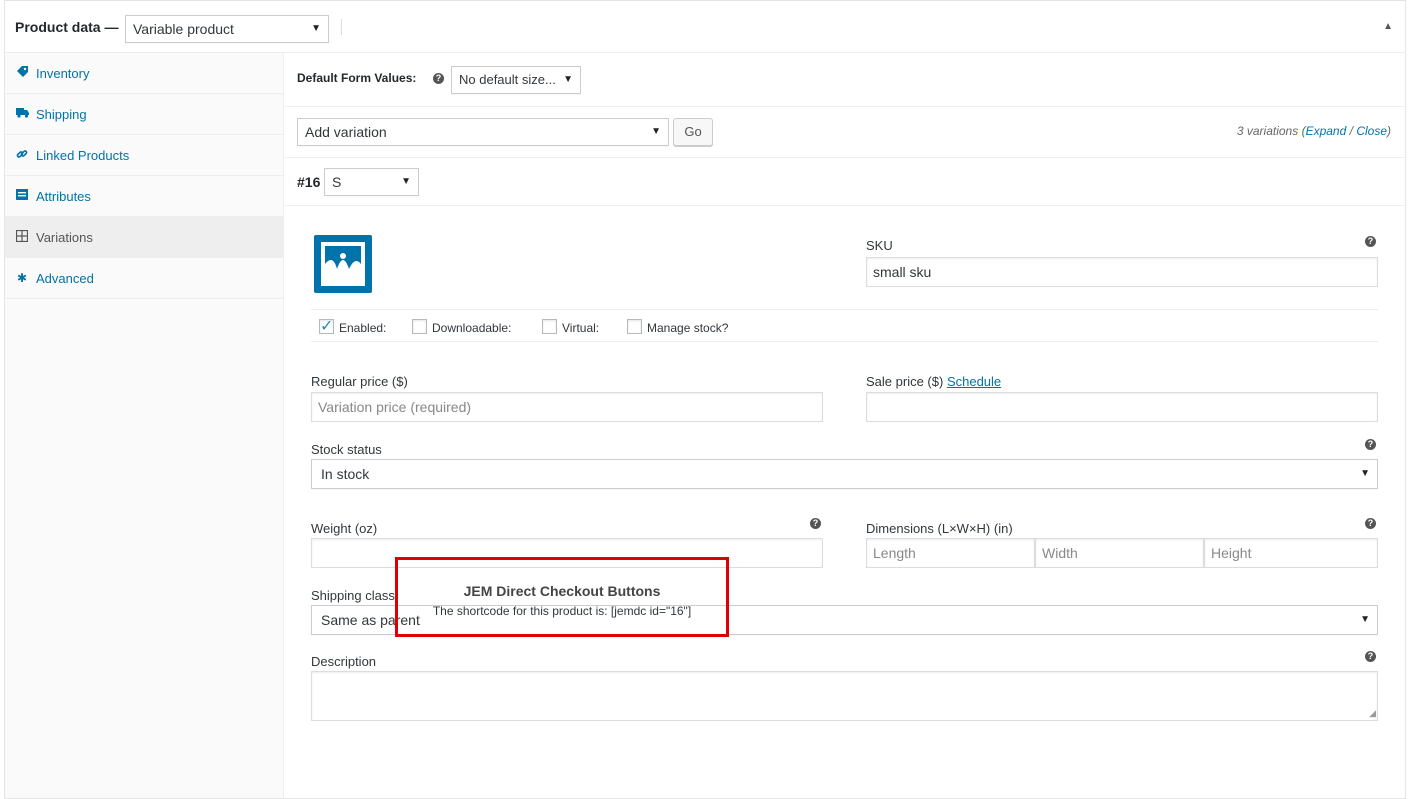 The width and height of the screenshot is (1409, 799). I want to click on height-input: Height, so click(1291, 553).